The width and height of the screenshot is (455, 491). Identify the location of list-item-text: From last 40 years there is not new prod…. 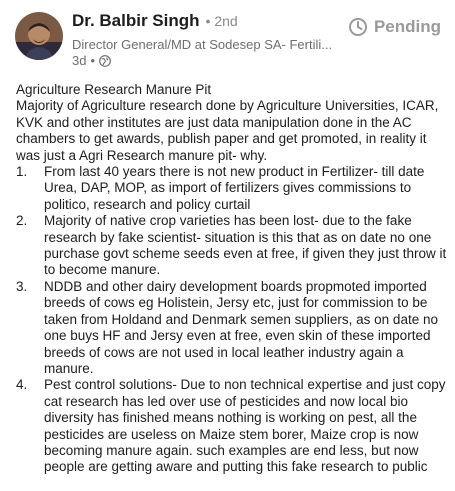
(234, 188).